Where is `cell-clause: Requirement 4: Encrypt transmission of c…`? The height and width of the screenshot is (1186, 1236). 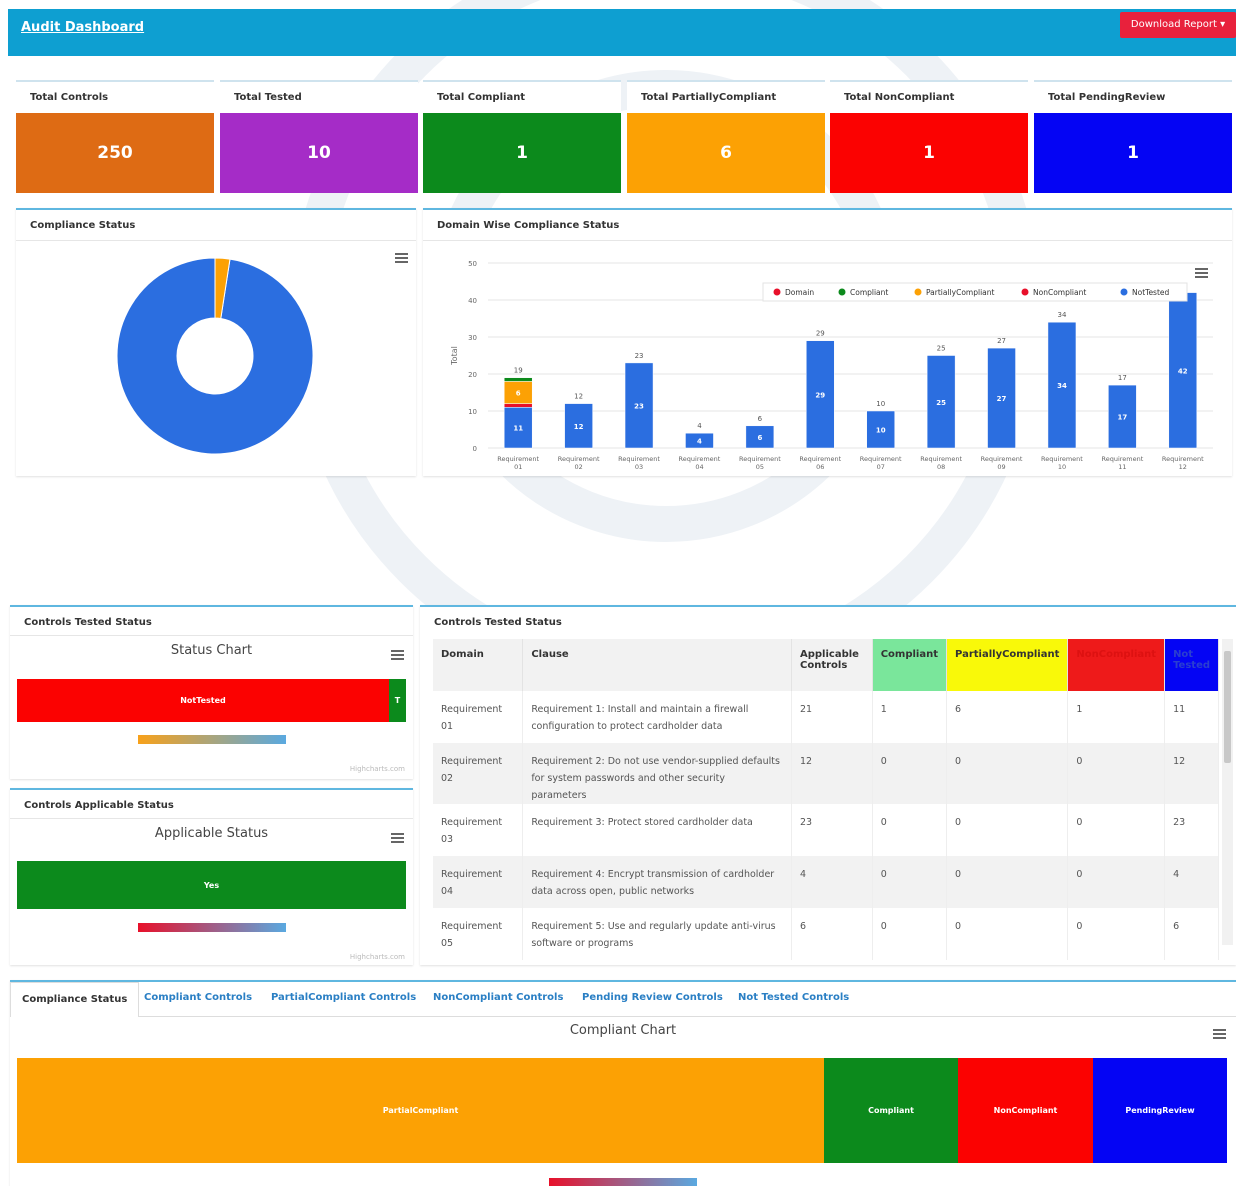
cell-clause: Requirement 4: Encrypt transmission of c… is located at coordinates (657, 882).